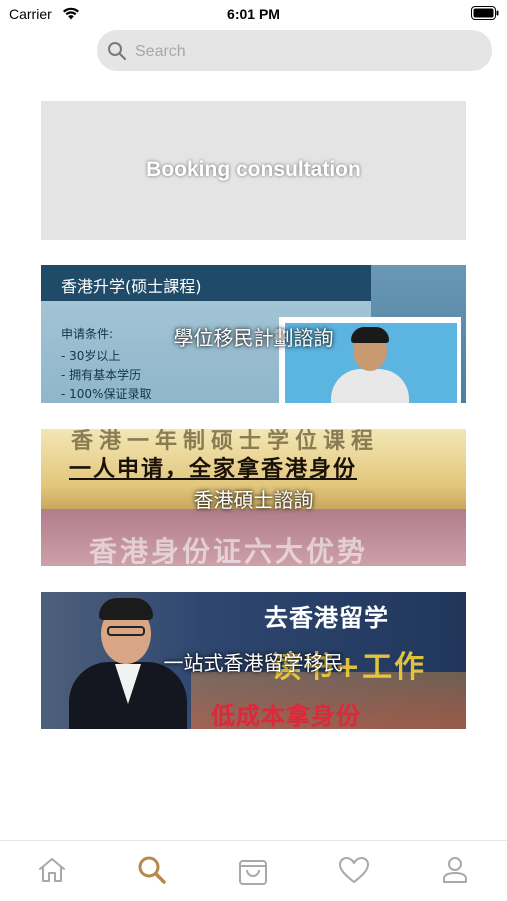  I want to click on tab-search, so click(152, 870).